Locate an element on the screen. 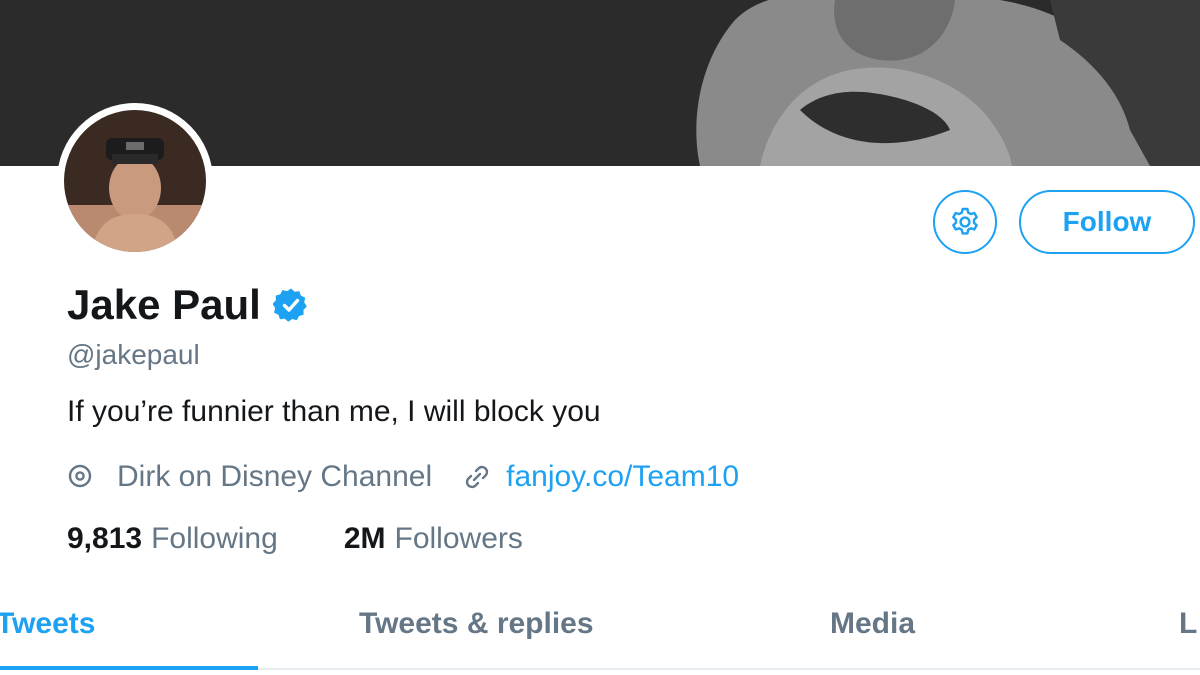 The height and width of the screenshot is (675, 1200). following-count: 9,813 is located at coordinates (105, 538).